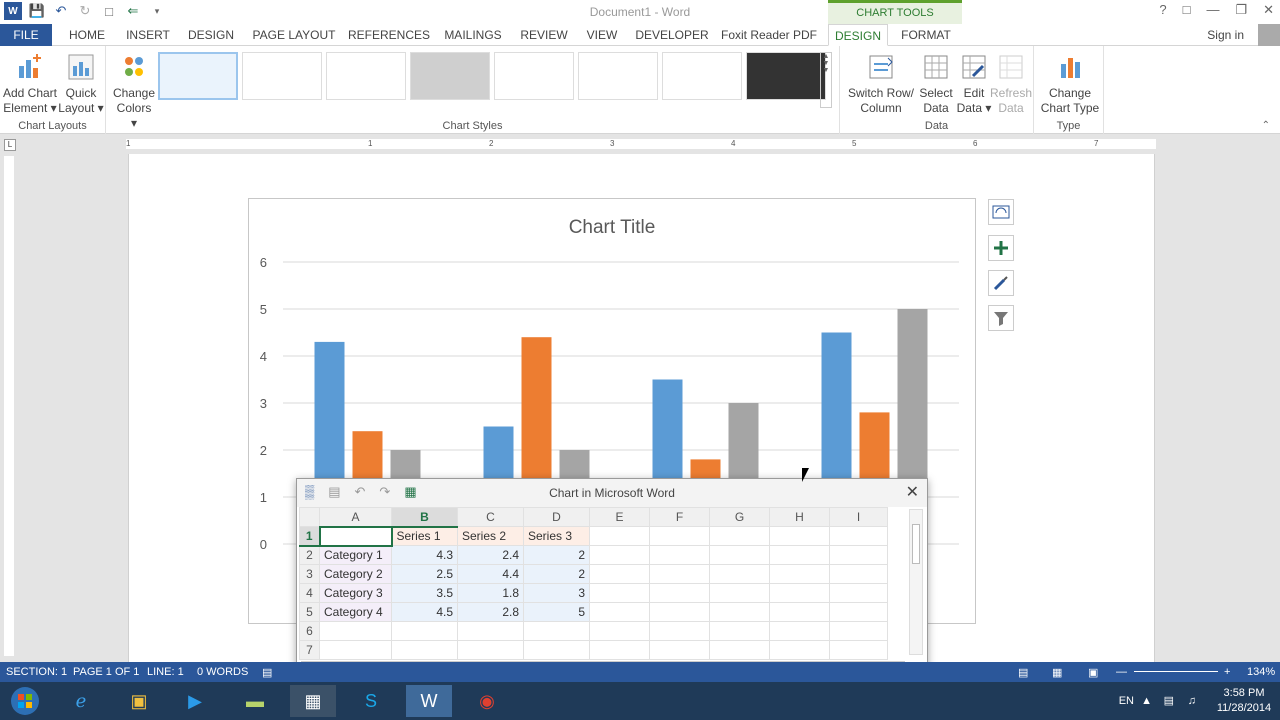 The width and height of the screenshot is (1280, 720). I want to click on row-header: 3, so click(309, 574).